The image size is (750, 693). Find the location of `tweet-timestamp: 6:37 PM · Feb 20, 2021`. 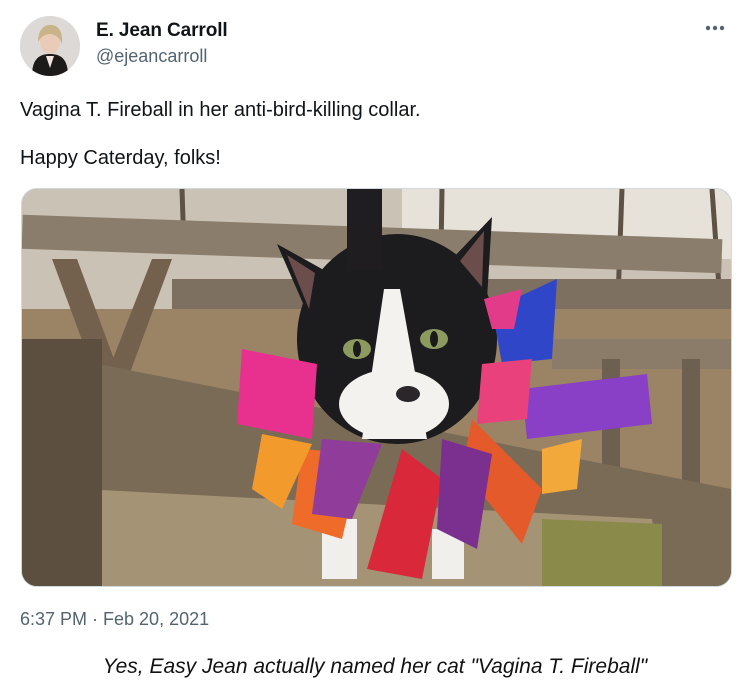

tweet-timestamp: 6:37 PM · Feb 20, 2021 is located at coordinates (114, 619).